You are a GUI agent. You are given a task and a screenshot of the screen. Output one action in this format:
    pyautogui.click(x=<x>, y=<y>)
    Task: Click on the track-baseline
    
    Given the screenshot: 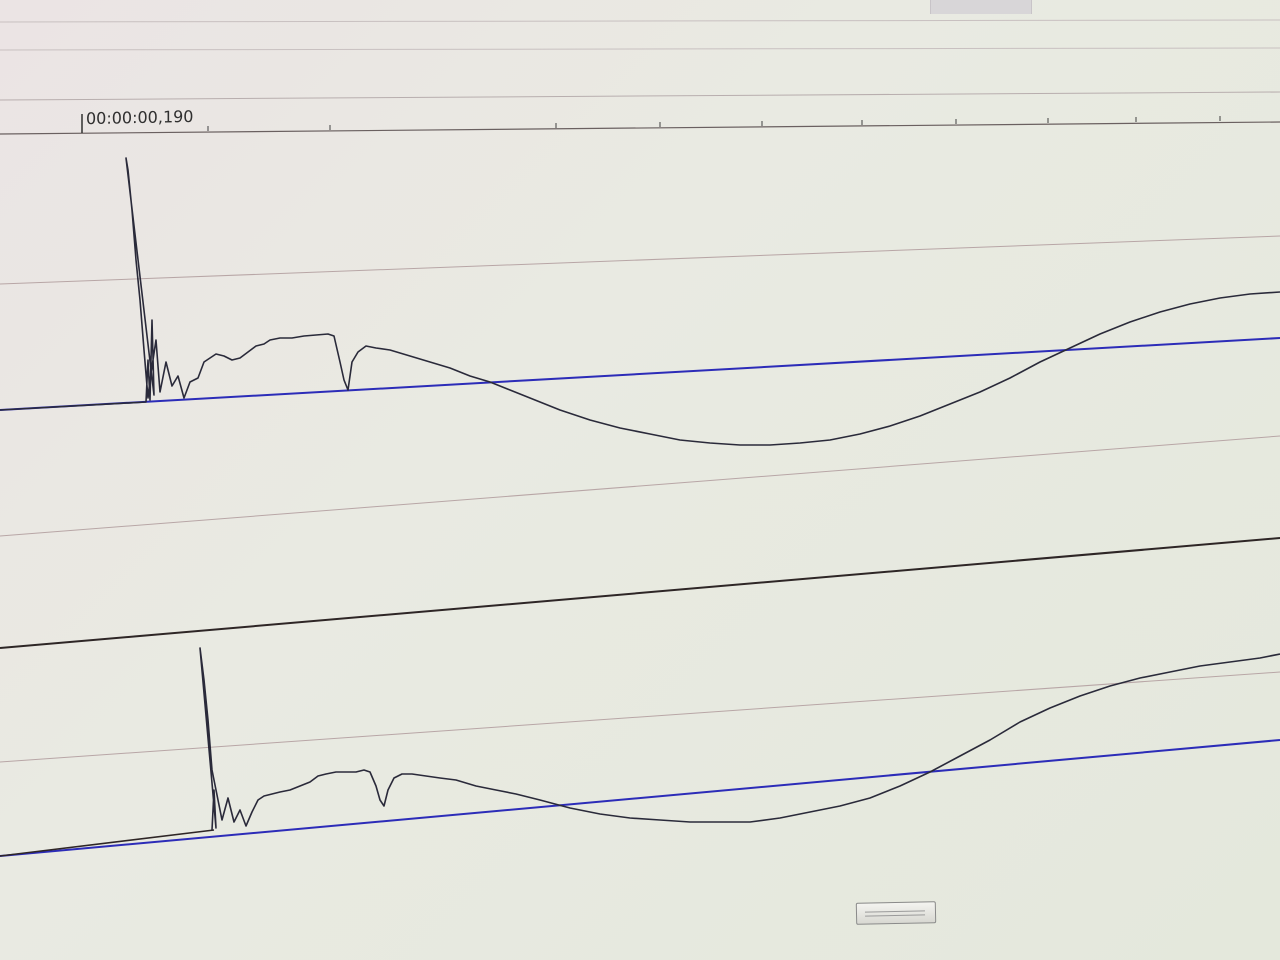 What is the action you would take?
    pyautogui.click(x=107, y=843)
    